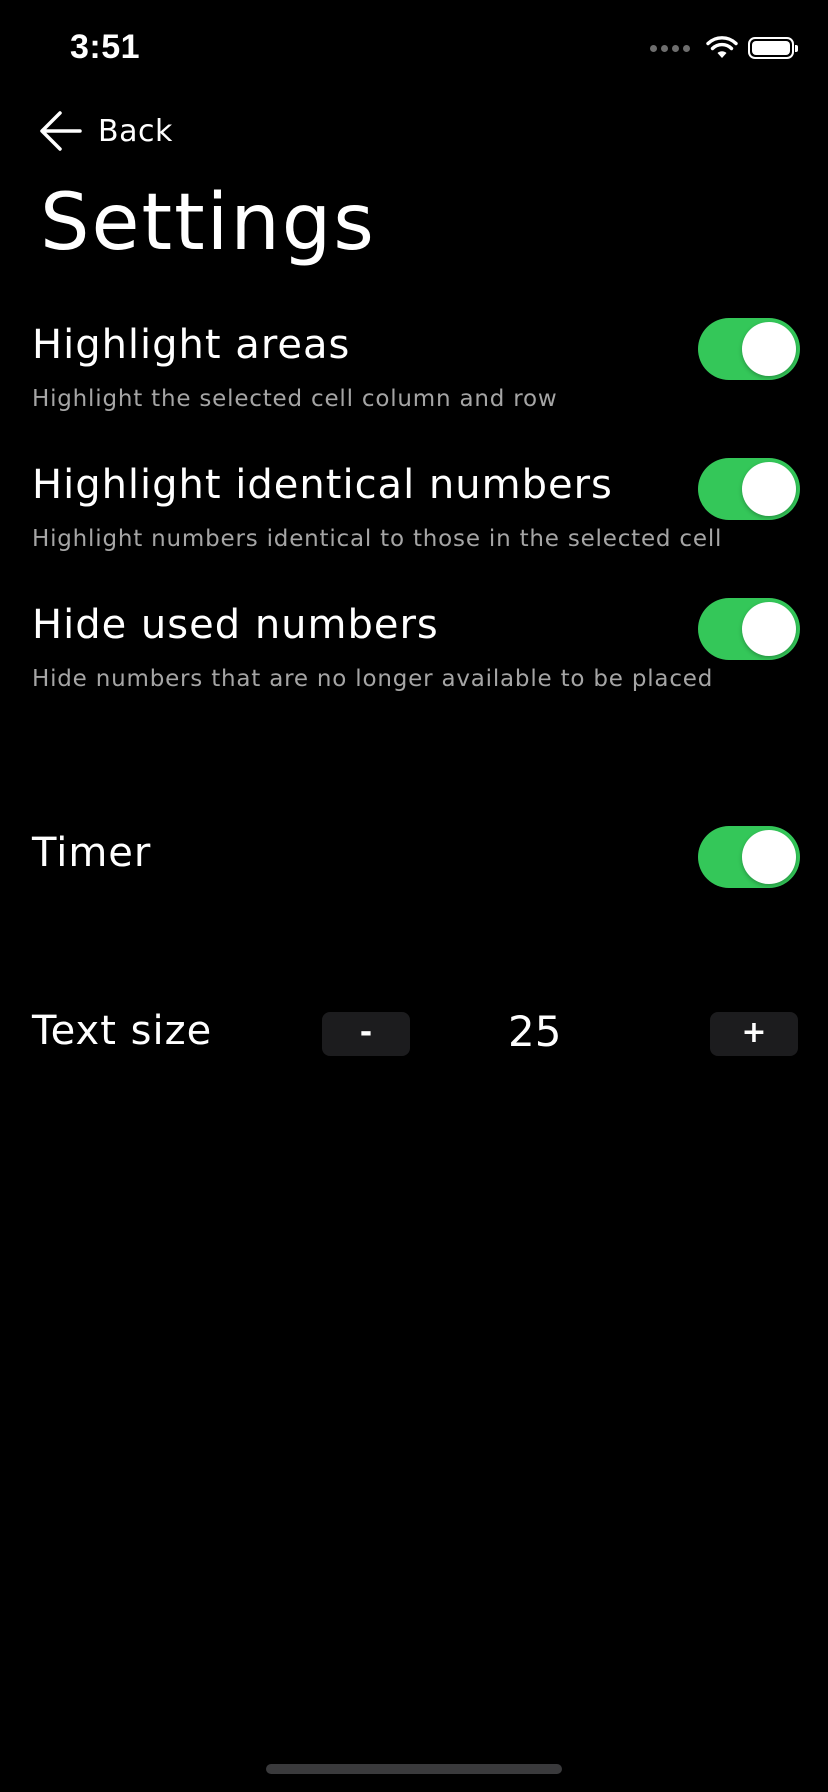 Image resolution: width=828 pixels, height=1792 pixels. Describe the element at coordinates (92, 853) in the screenshot. I see `setting-label: Timer` at that location.